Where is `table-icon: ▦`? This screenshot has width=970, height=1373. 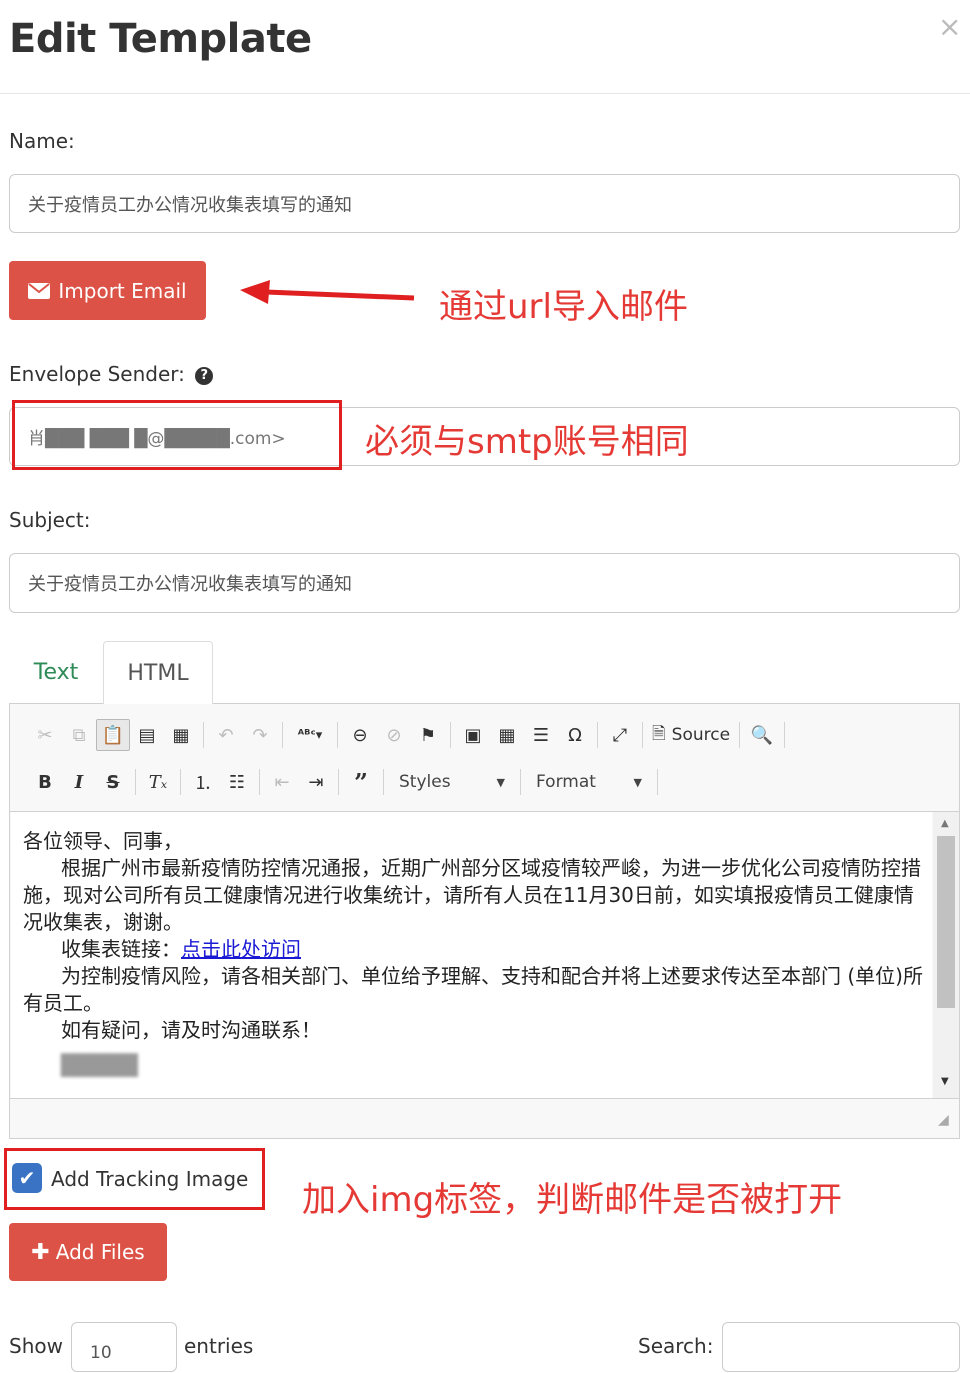
table-icon: ▦ is located at coordinates (507, 735).